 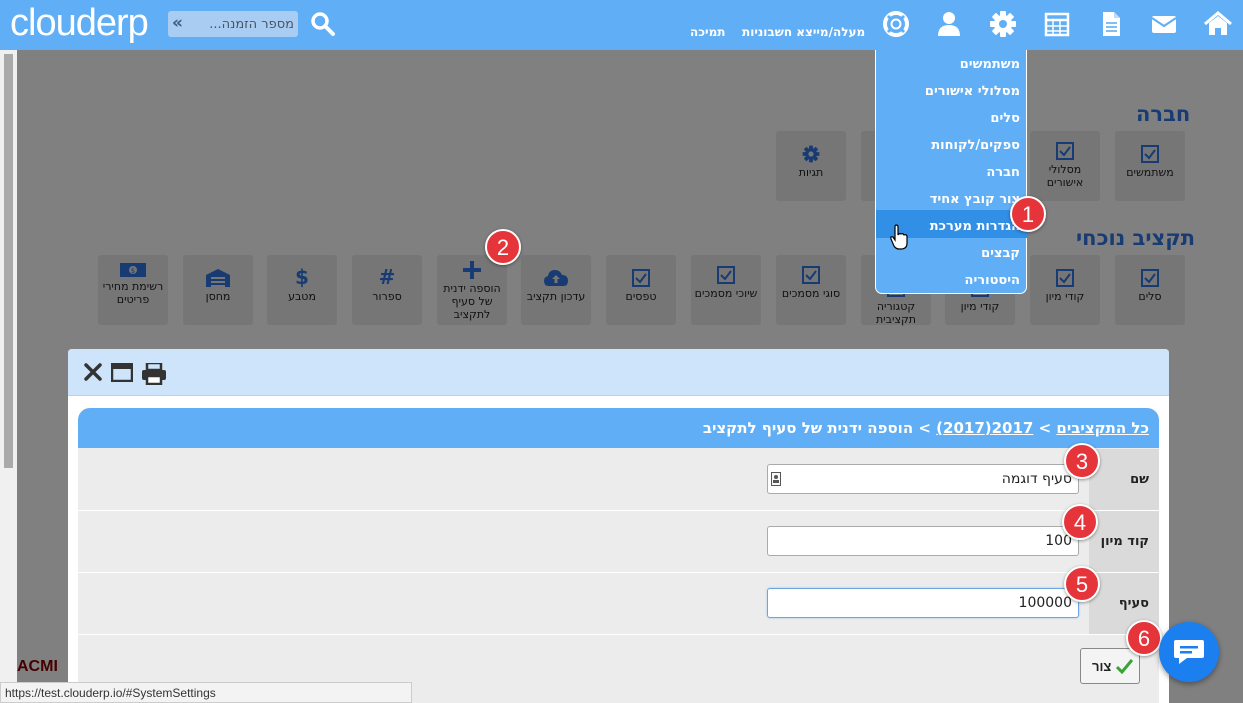 What do you see at coordinates (8, 261) in the screenshot?
I see `scrollbar-thumb` at bounding box center [8, 261].